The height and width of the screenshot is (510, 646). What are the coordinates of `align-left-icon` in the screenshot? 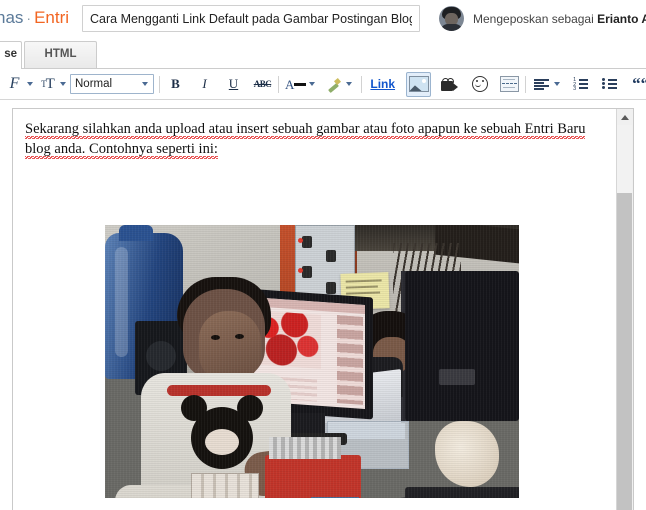 It's located at (542, 84).